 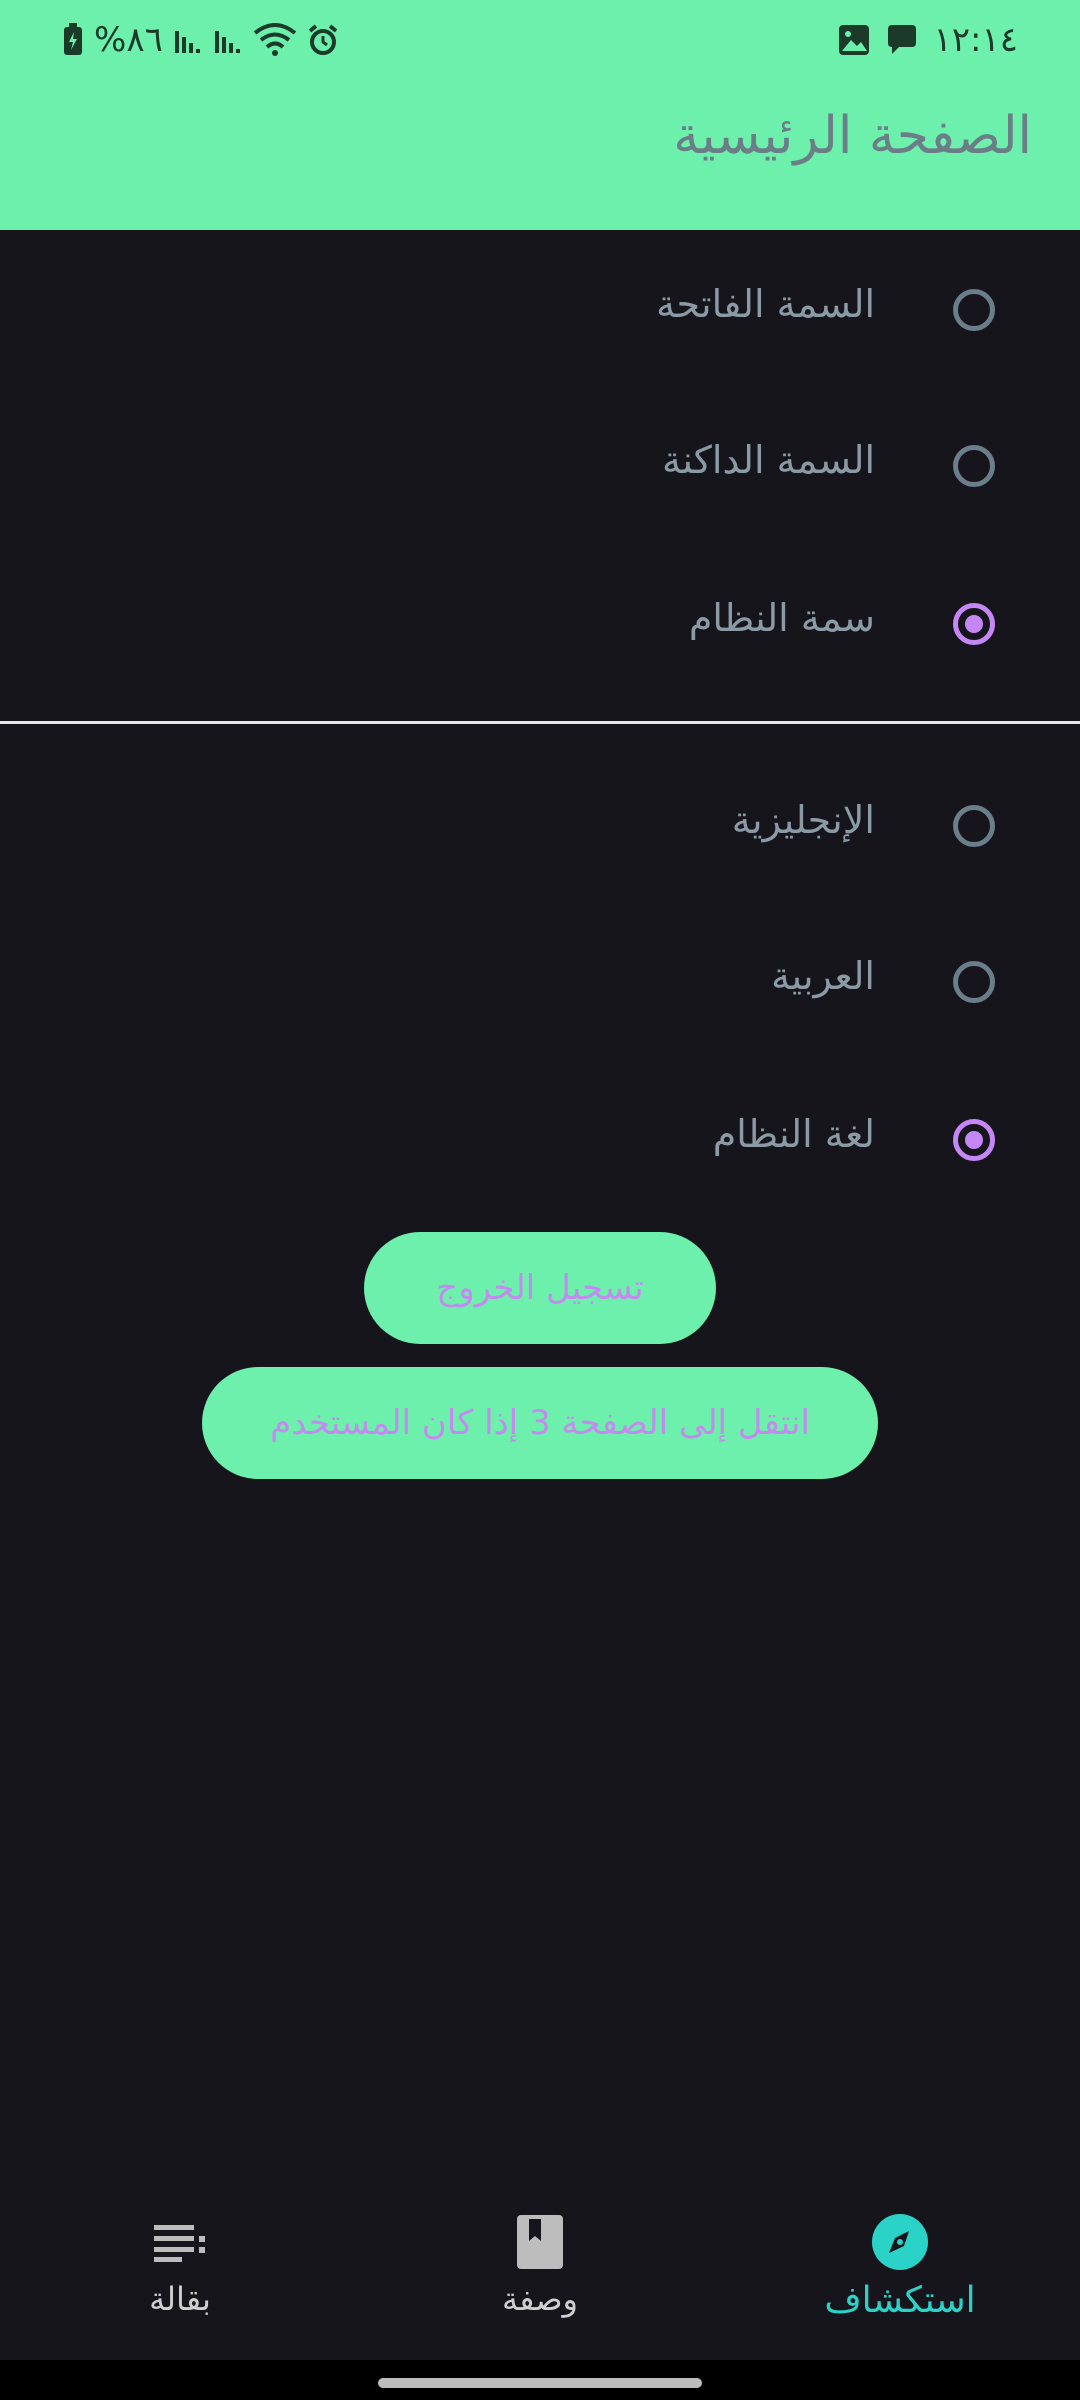 I want to click on radio-light-theme, so click(x=974, y=310).